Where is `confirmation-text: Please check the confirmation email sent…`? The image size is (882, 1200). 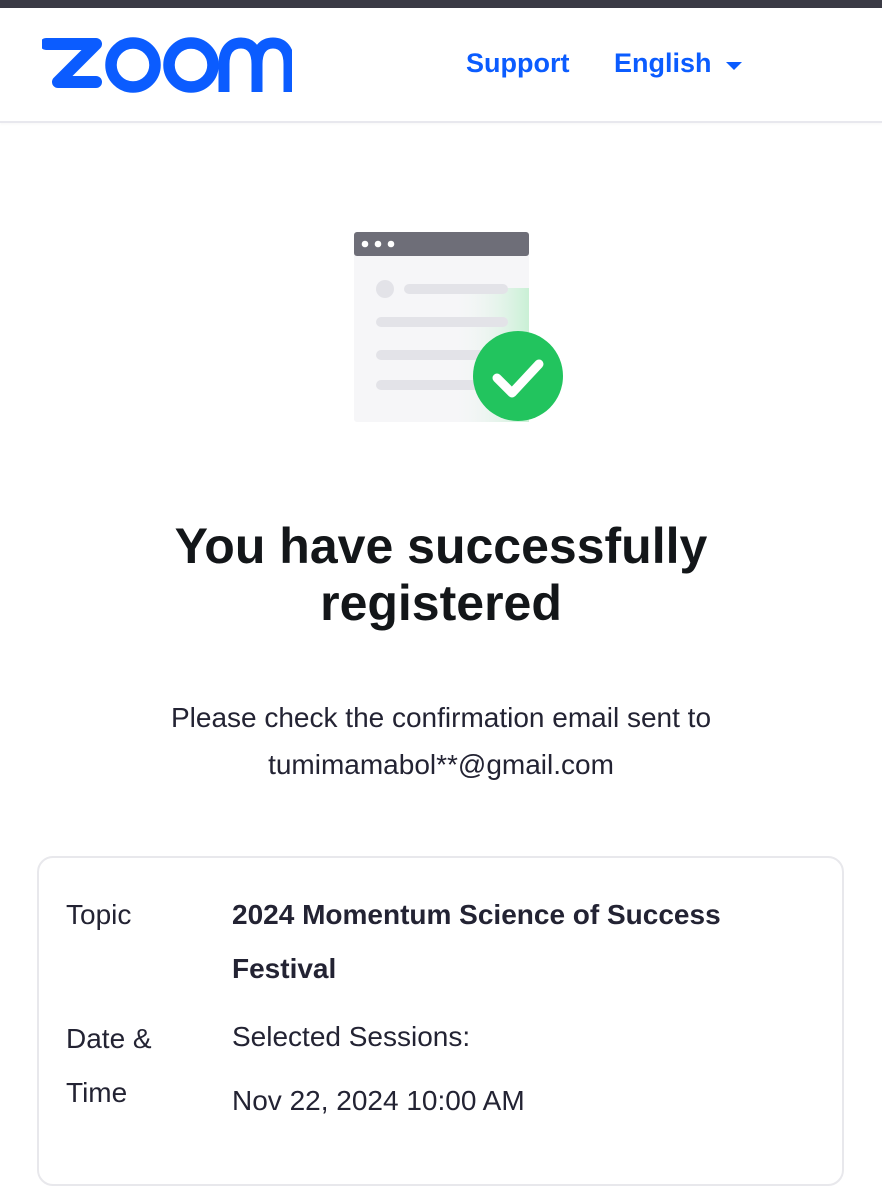 confirmation-text: Please check the confirmation email sent… is located at coordinates (441, 717).